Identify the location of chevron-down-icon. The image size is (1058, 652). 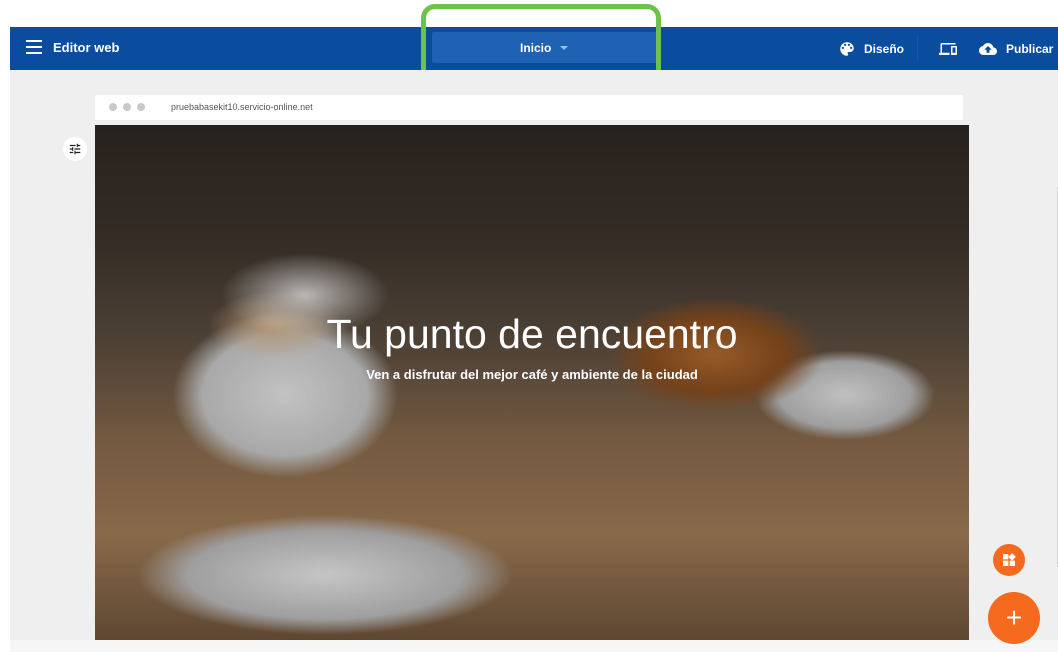
(564, 48).